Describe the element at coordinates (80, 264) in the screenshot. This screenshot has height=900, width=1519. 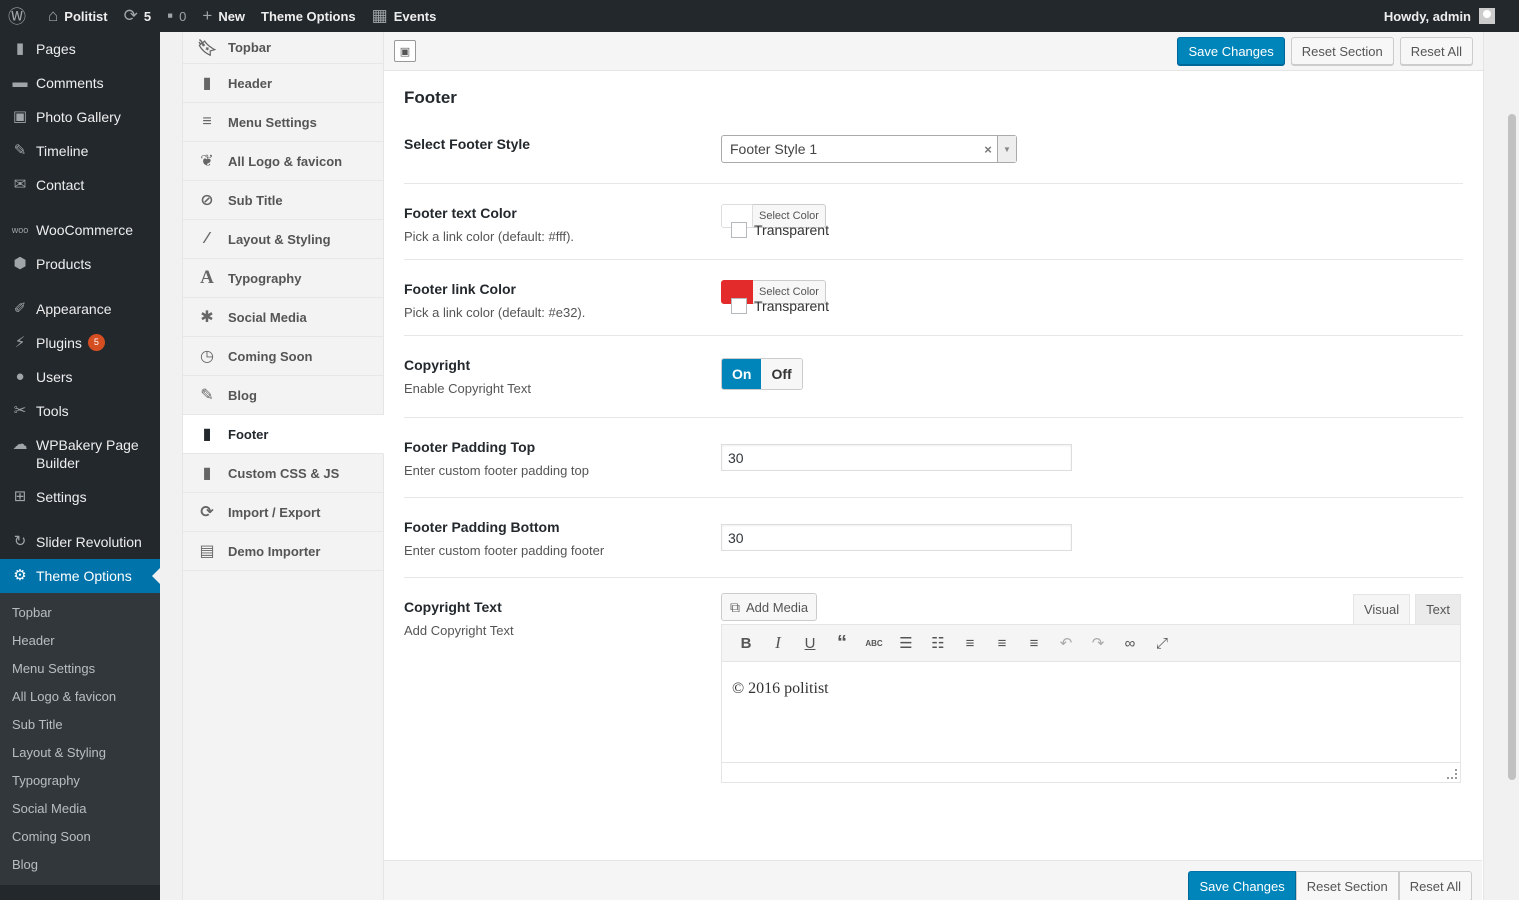
I see `menu-item-products: ⬢ Products` at that location.